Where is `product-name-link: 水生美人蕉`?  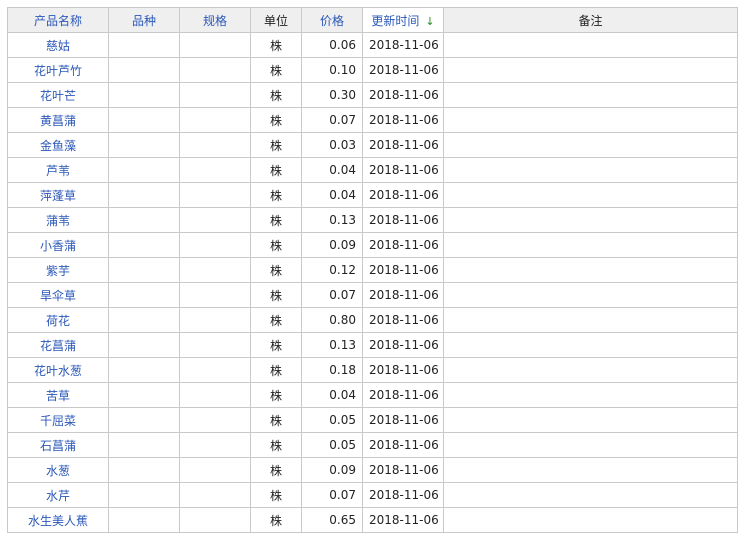 product-name-link: 水生美人蕉 is located at coordinates (58, 520).